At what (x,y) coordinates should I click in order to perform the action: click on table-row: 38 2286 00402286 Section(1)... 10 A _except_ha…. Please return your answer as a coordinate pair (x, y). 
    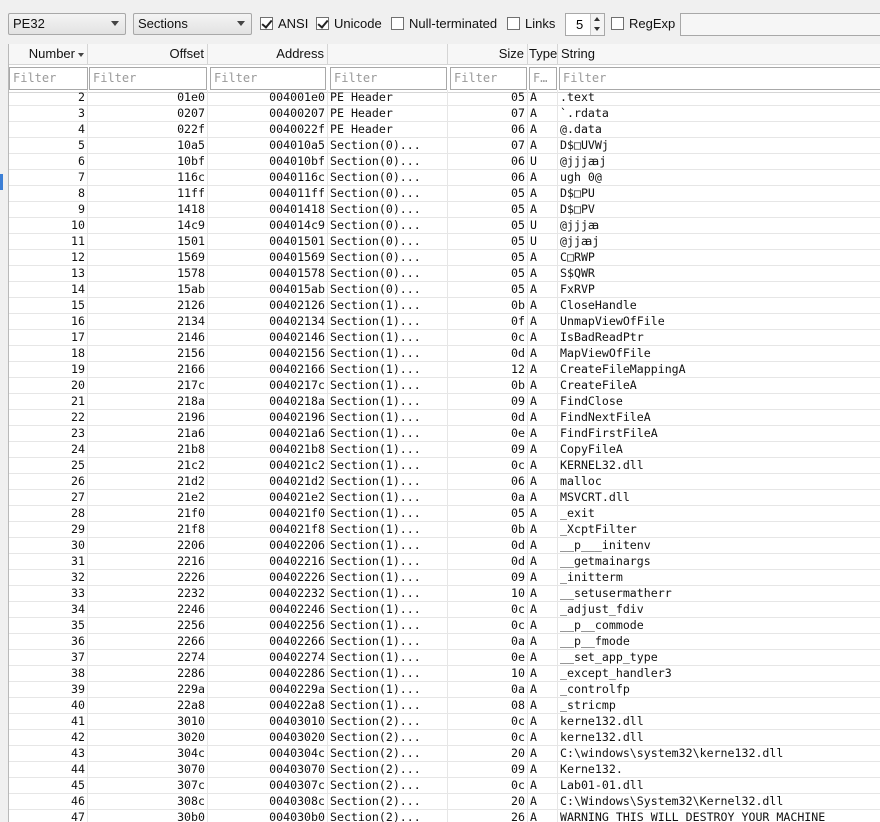
    Looking at the image, I should click on (444, 674).